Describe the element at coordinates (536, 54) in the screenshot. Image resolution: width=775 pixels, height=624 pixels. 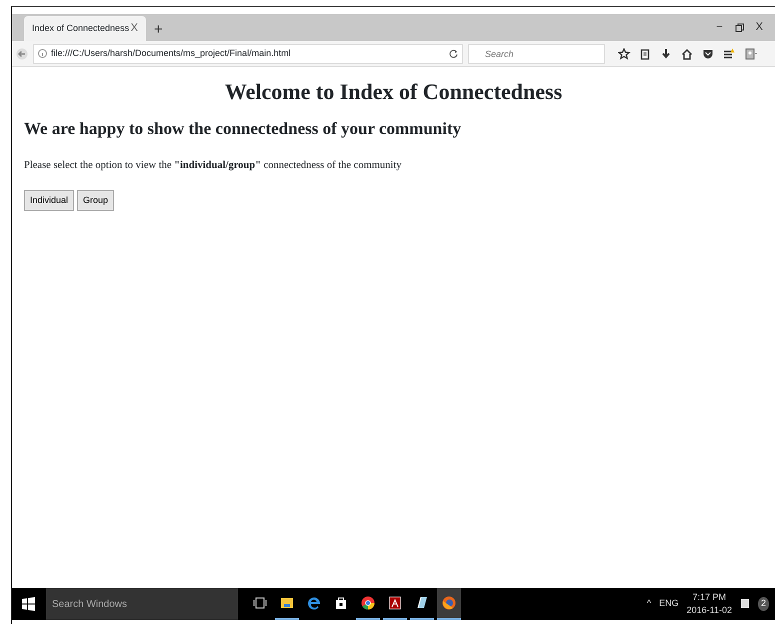
I see `search-field: Search` at that location.